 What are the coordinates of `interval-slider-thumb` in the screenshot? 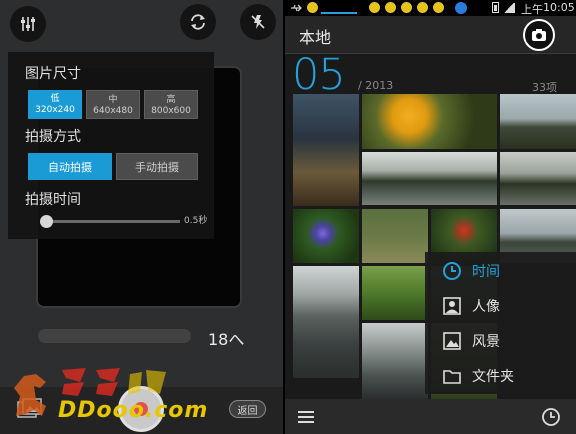 It's located at (46, 221).